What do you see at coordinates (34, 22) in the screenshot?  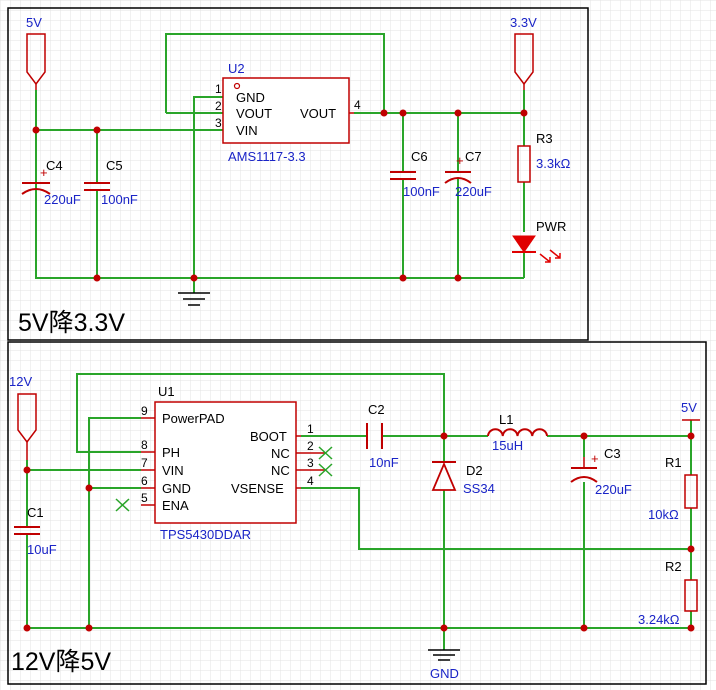 I see `net-label-5v-top: 5V` at bounding box center [34, 22].